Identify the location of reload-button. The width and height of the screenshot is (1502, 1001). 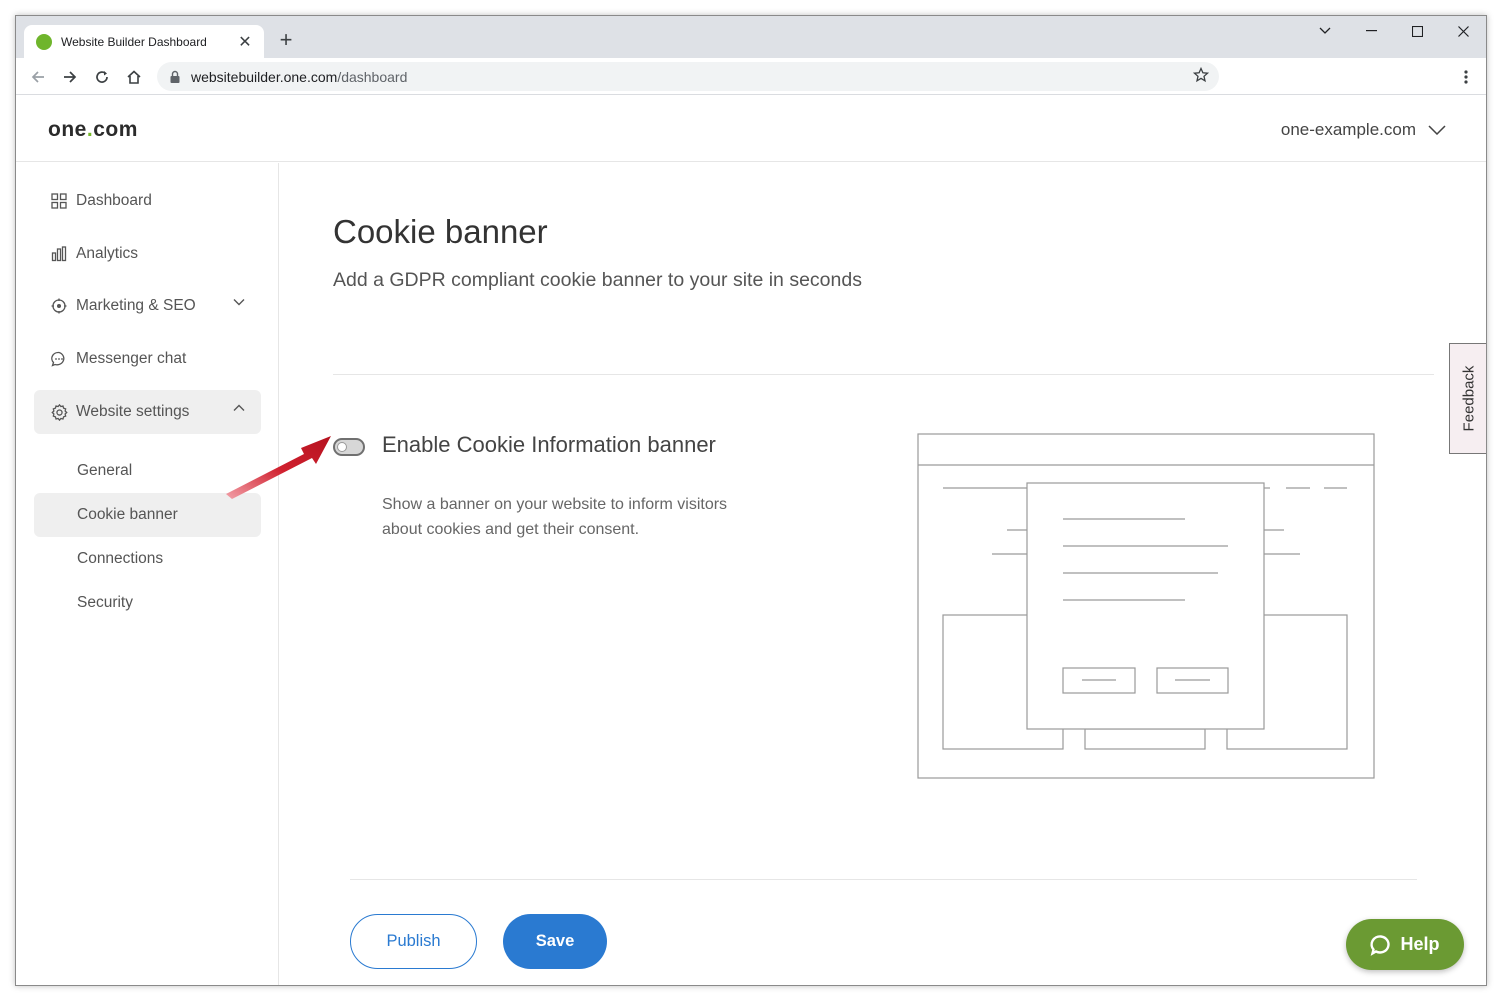
(102, 77).